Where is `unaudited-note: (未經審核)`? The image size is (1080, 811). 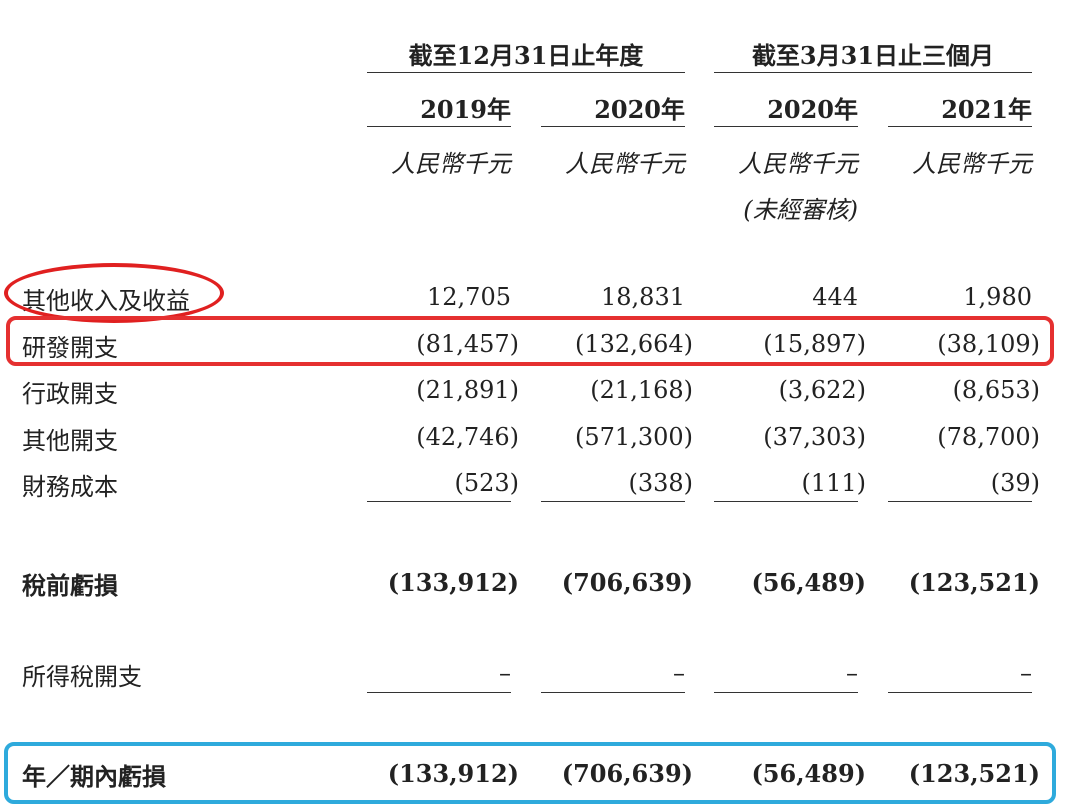
unaudited-note: (未經審核) is located at coordinates (800, 210).